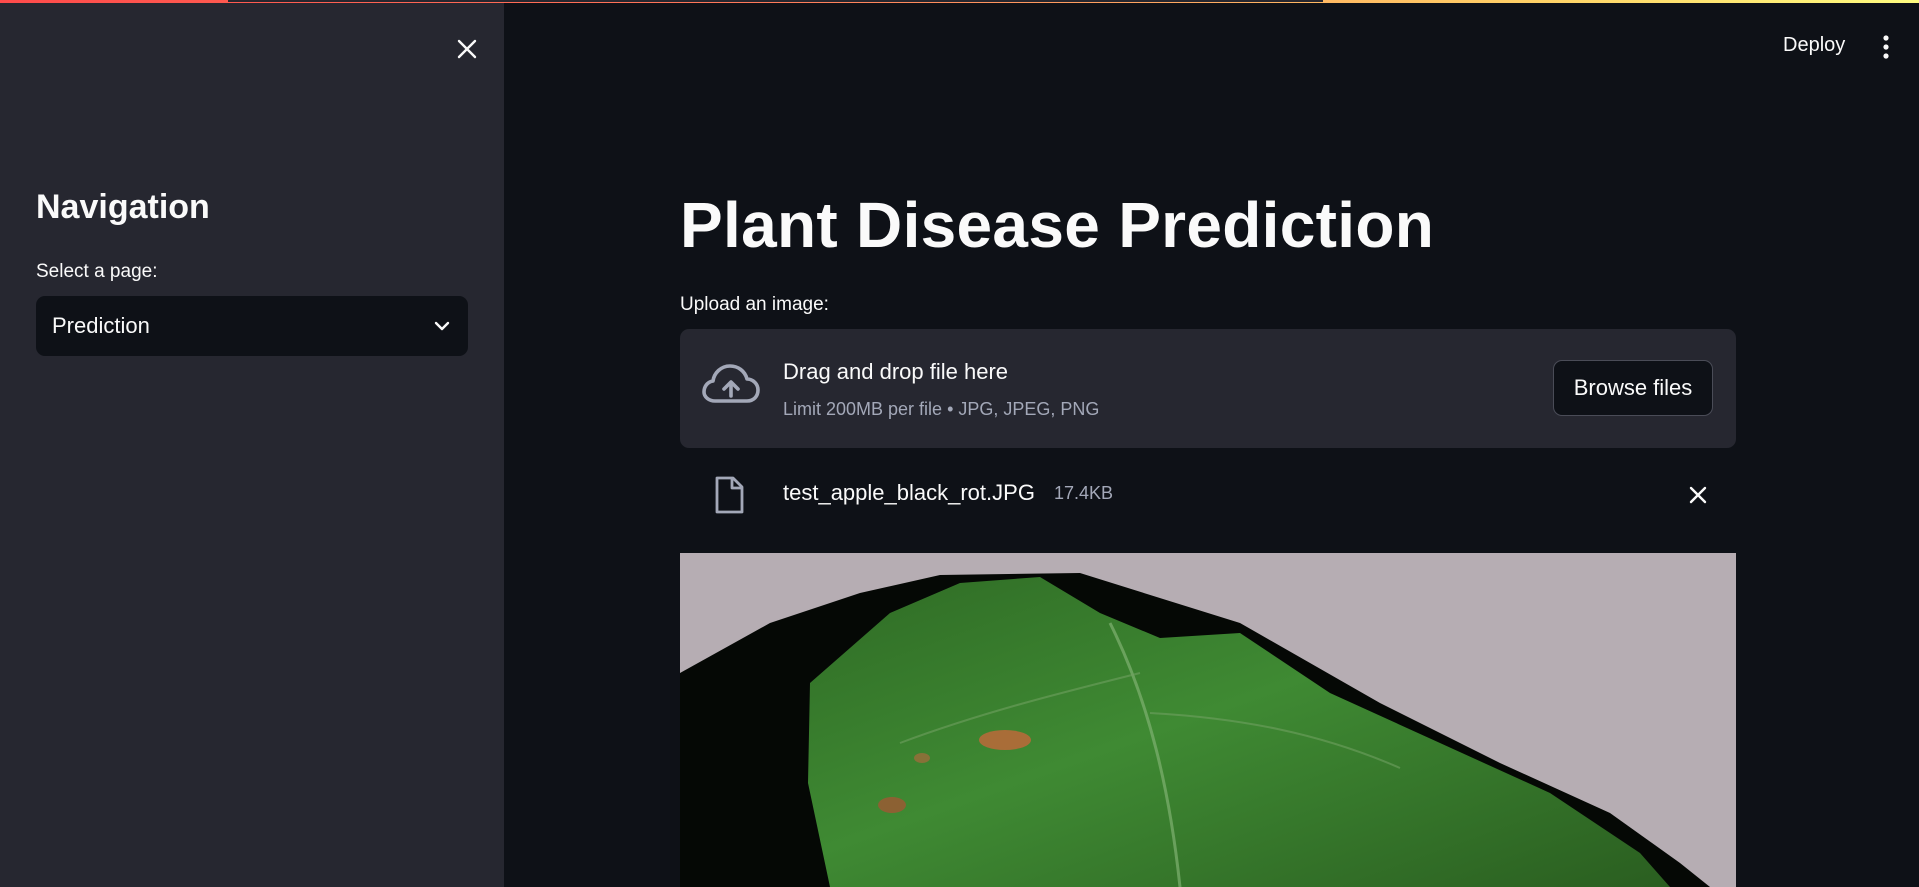 The width and height of the screenshot is (1919, 887). What do you see at coordinates (442, 326) in the screenshot?
I see `chevron-down-icon` at bounding box center [442, 326].